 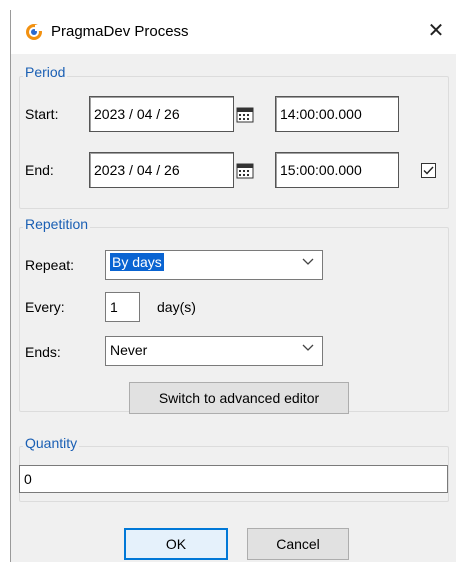 I want to click on cancel-button: Cancel, so click(x=298, y=544).